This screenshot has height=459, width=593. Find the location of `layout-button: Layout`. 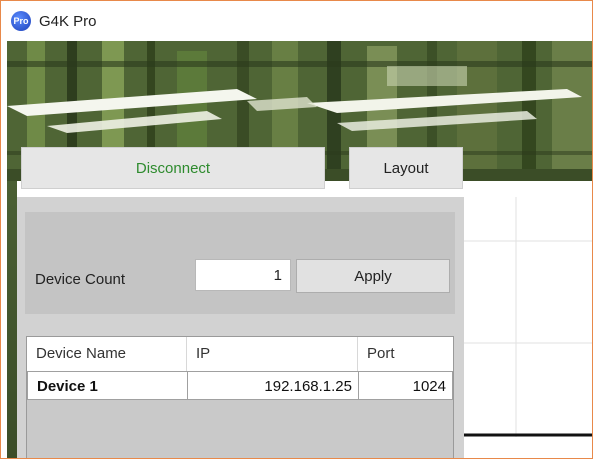

layout-button: Layout is located at coordinates (406, 168).